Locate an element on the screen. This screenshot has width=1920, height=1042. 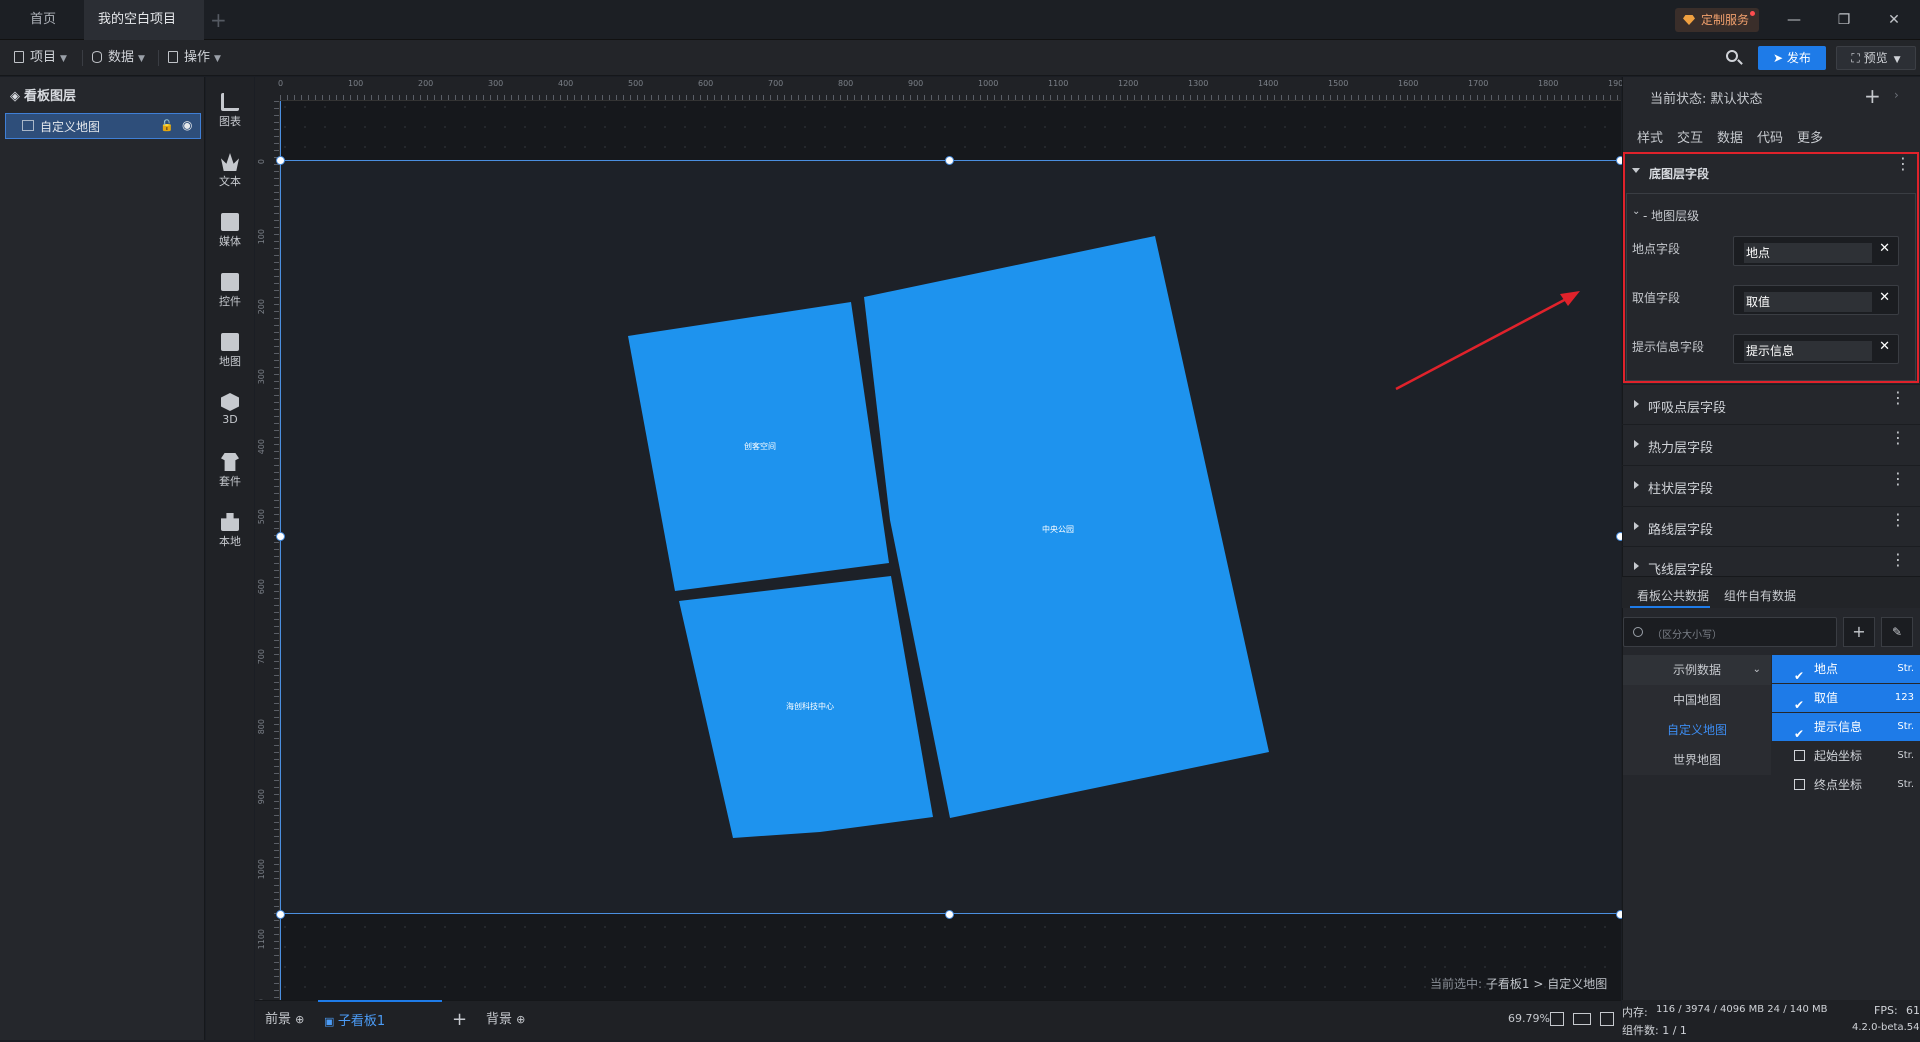
selection-info: 当前选中: 子看板1 > 自定义地图 is located at coordinates (1519, 984).